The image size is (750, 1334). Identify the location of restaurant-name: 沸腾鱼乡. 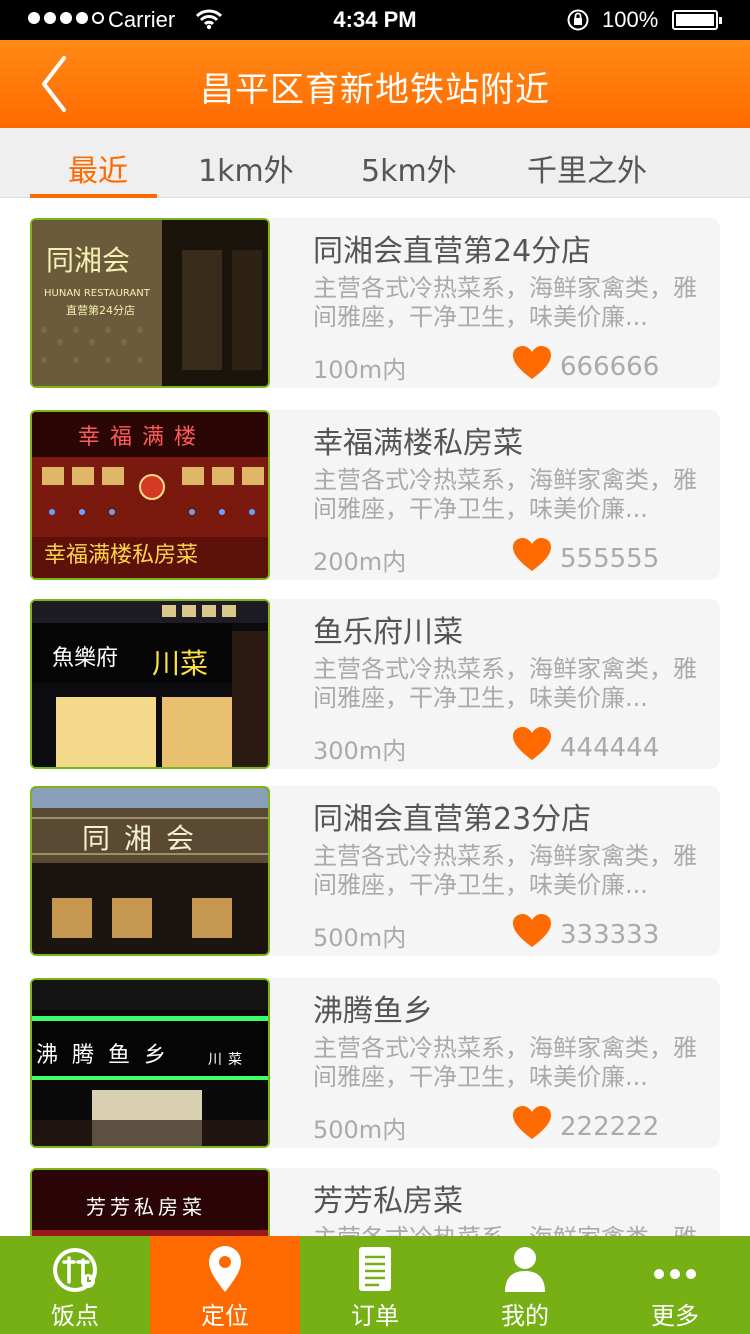
(373, 1011).